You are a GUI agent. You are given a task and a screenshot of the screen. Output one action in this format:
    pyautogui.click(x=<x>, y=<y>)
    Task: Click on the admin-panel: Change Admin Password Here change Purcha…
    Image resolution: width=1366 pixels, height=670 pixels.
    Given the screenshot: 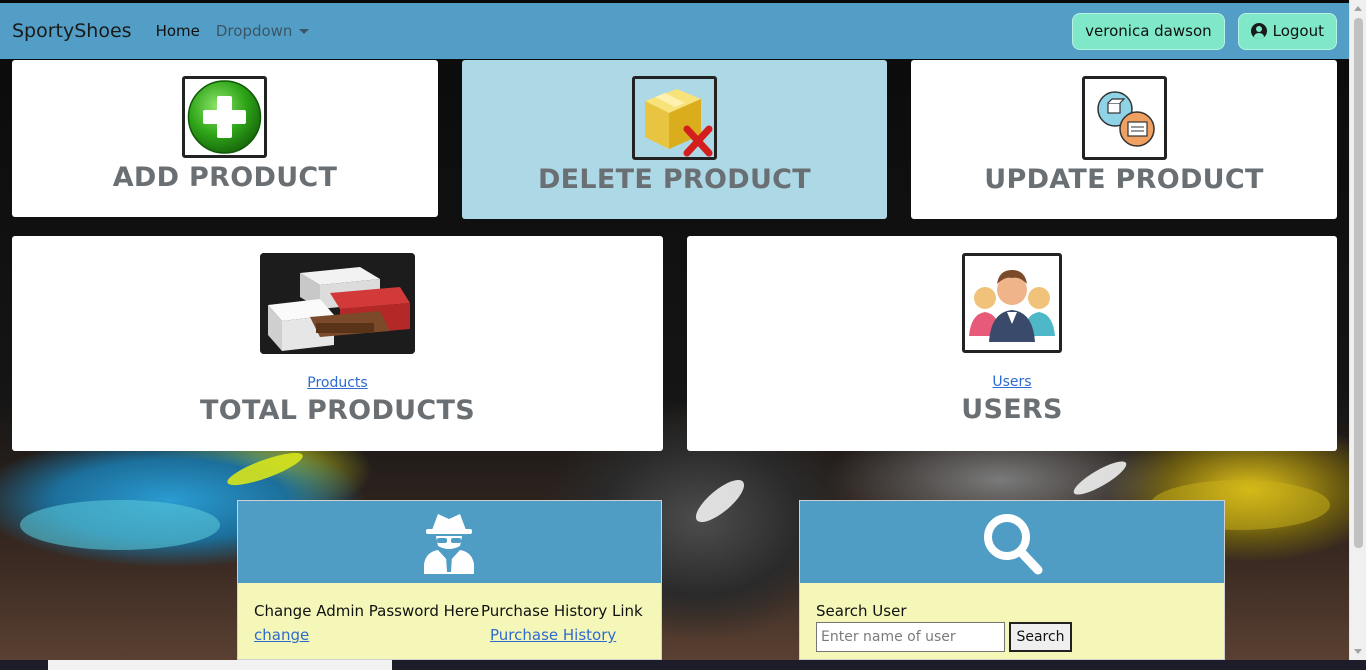 What is the action you would take?
    pyautogui.click(x=449, y=580)
    